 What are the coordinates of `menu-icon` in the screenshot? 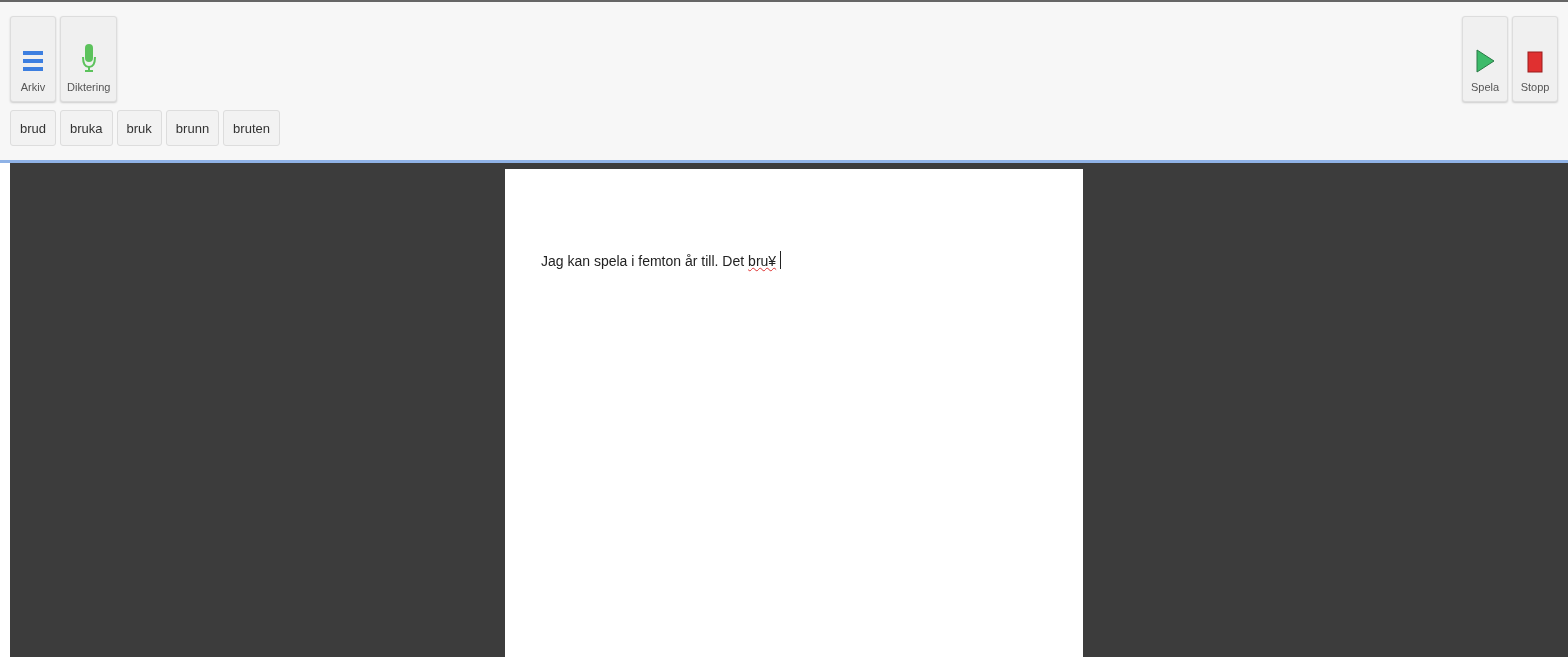 It's located at (33, 61).